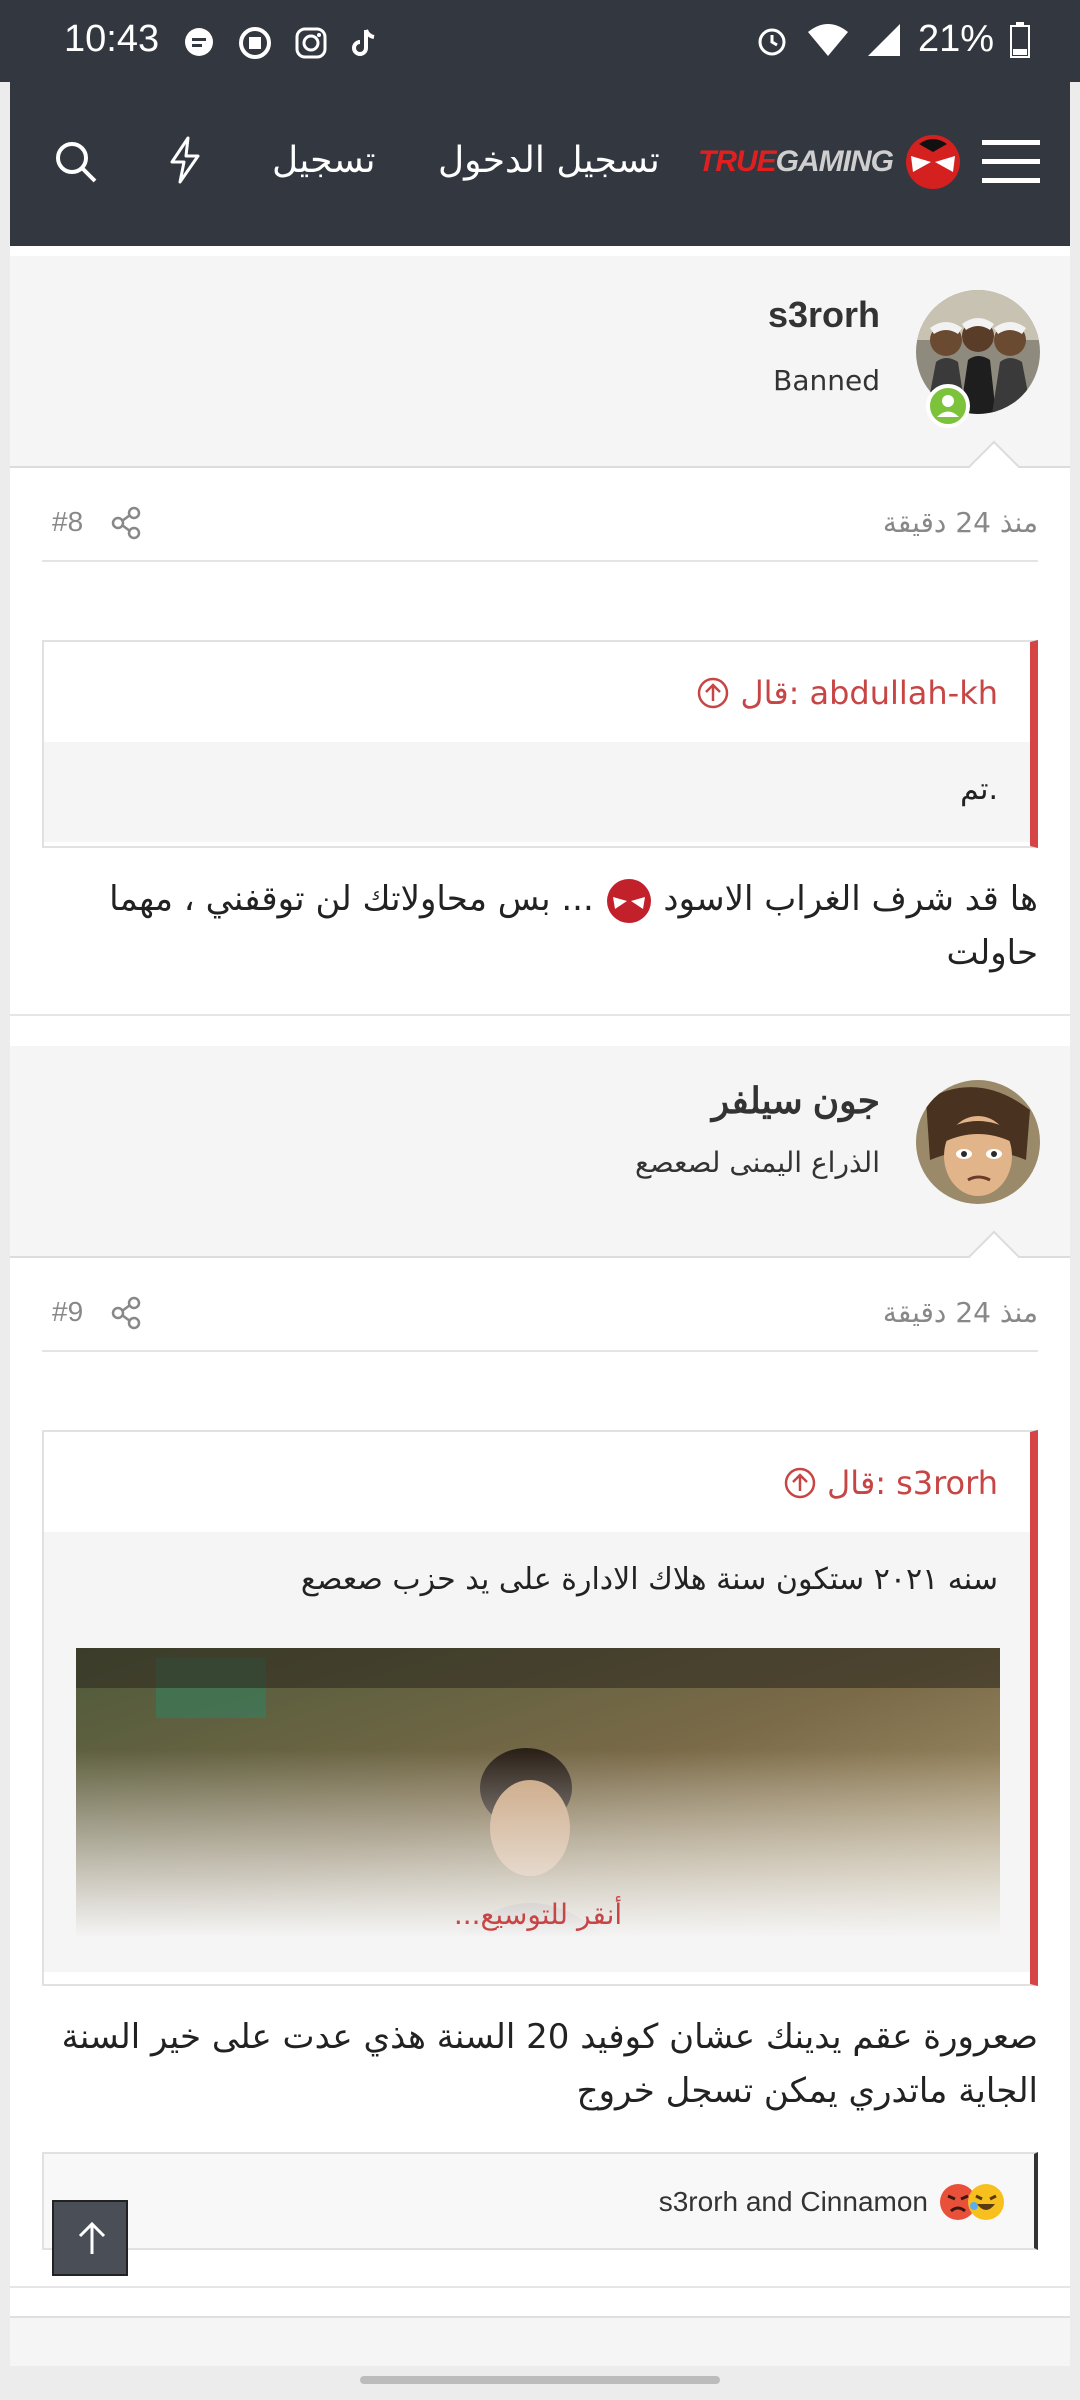 Image resolution: width=1080 pixels, height=2400 pixels. What do you see at coordinates (824, 315) in the screenshot?
I see `post-username: s3rorh` at bounding box center [824, 315].